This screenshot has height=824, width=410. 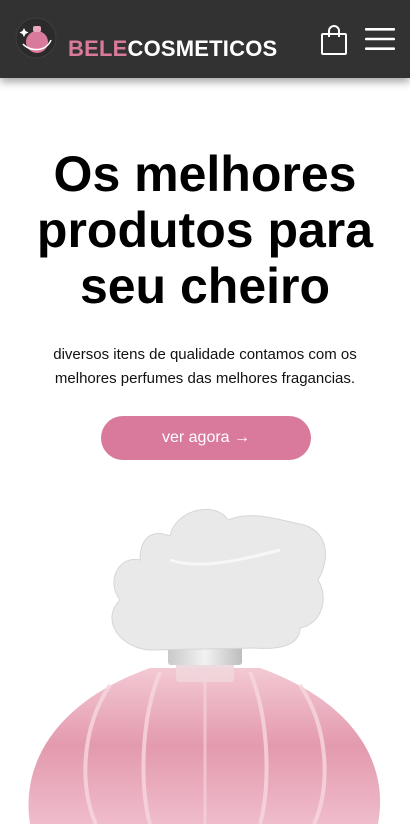 What do you see at coordinates (205, 286) in the screenshot?
I see `hero-title-line-3: seu cheiro` at bounding box center [205, 286].